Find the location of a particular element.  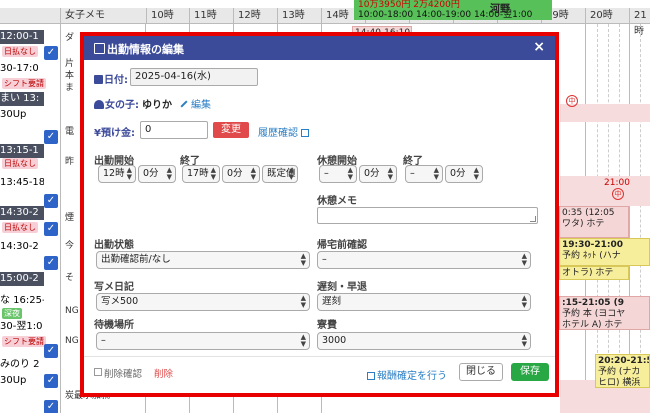

memo-text: 昨 is located at coordinates (70, 162).